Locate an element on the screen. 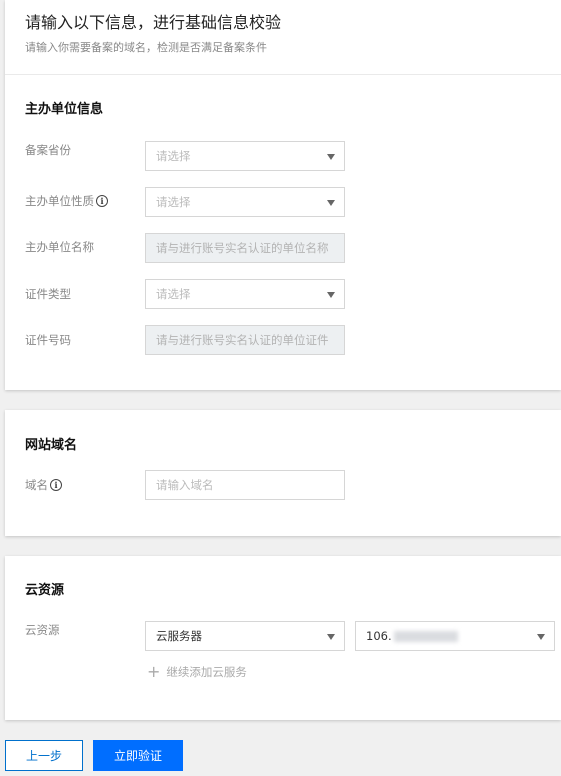 This screenshot has width=561, height=776. sponsor-name-placeholder: 请与进行账号实名认证的单位名称 is located at coordinates (242, 248).